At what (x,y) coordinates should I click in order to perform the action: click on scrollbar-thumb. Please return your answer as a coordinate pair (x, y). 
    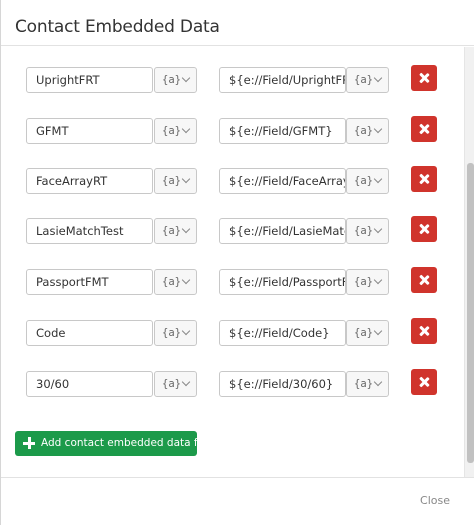
    Looking at the image, I should click on (470, 313).